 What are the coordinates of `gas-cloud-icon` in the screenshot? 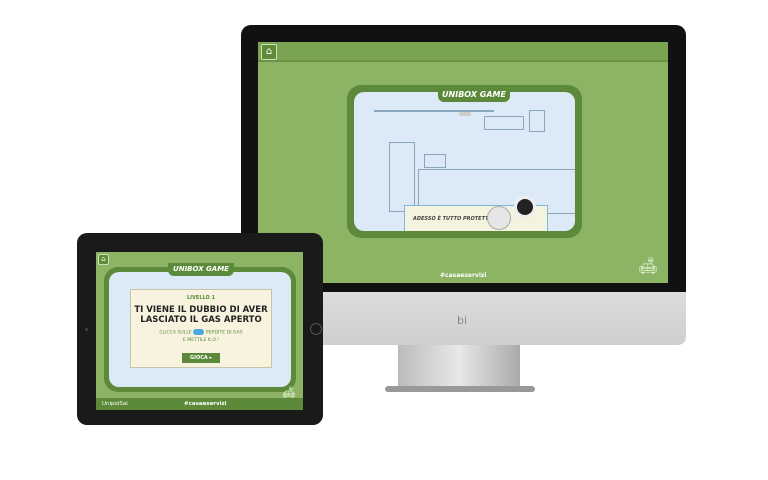 It's located at (199, 332).